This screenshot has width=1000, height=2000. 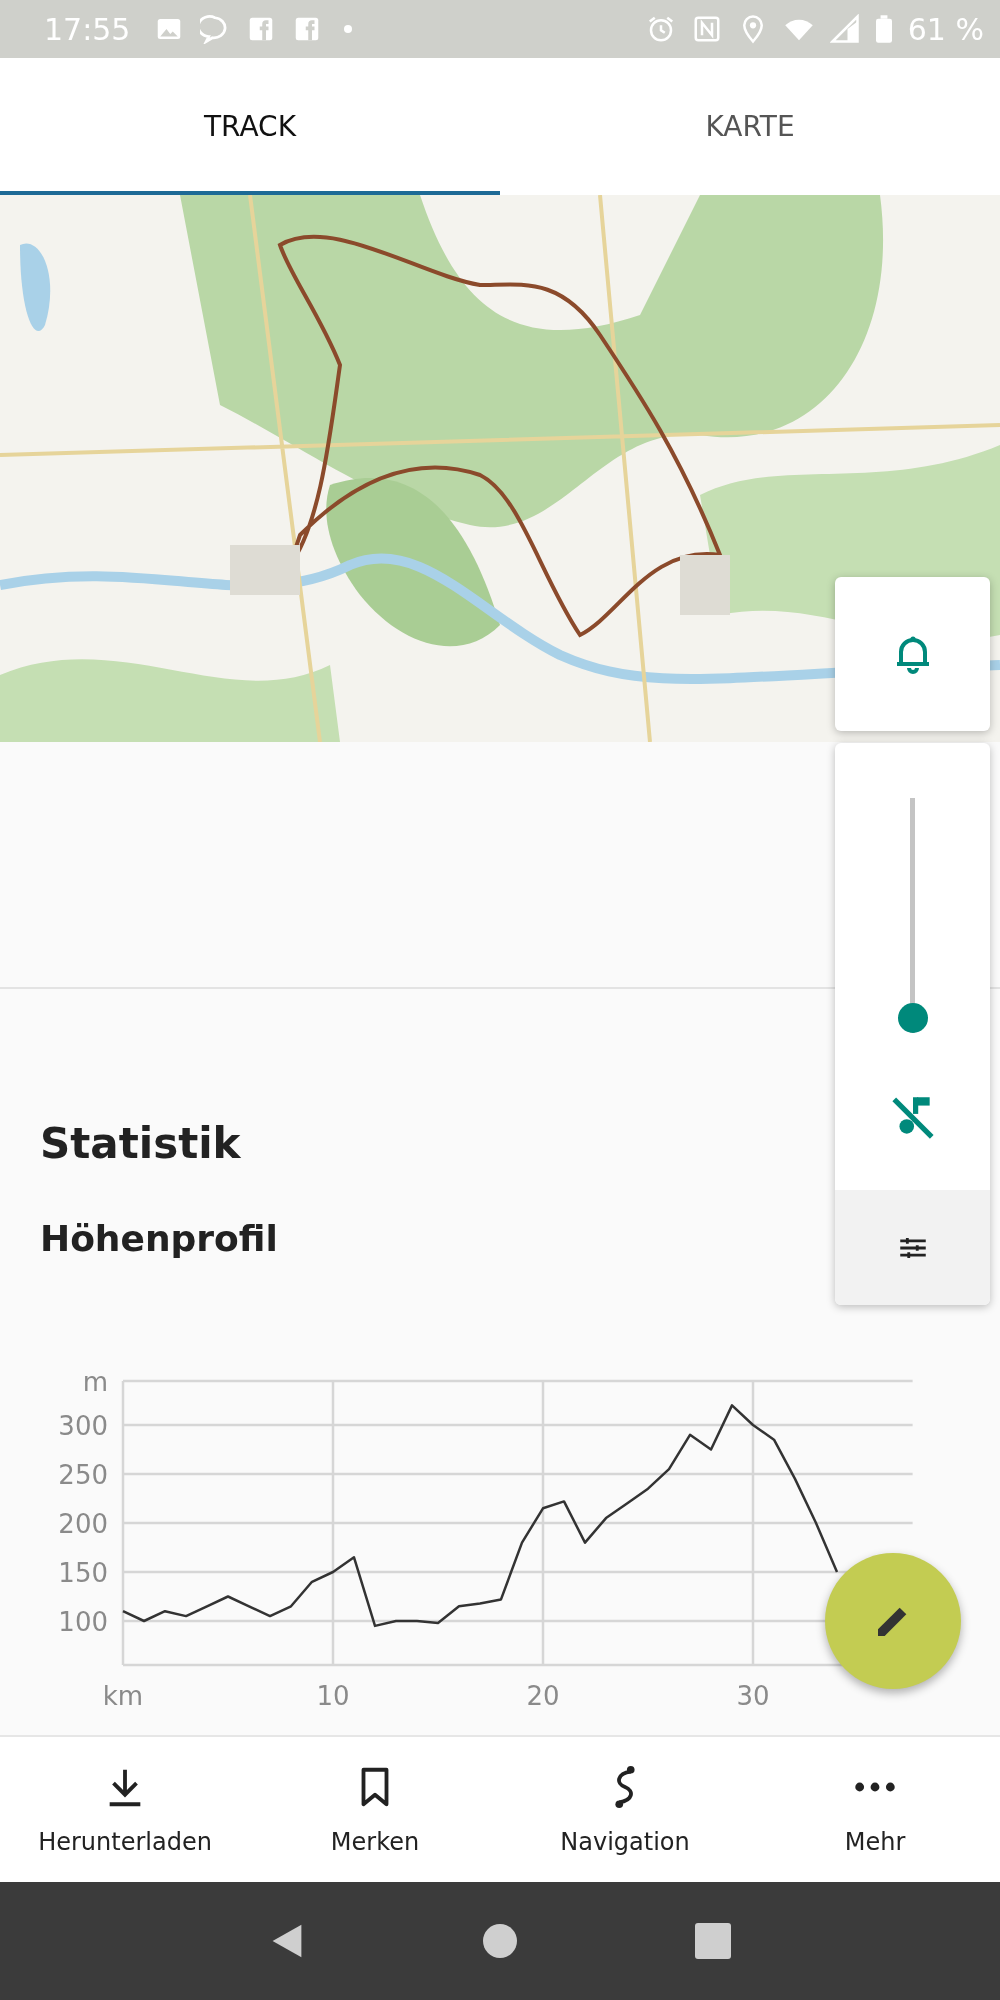 I want to click on home-icon, so click(x=500, y=1941).